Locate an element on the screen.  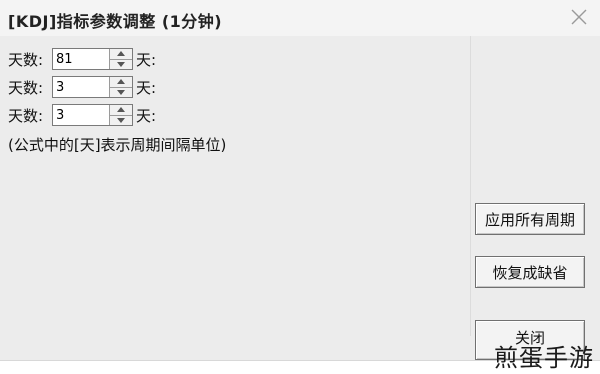
close-icon is located at coordinates (579, 17).